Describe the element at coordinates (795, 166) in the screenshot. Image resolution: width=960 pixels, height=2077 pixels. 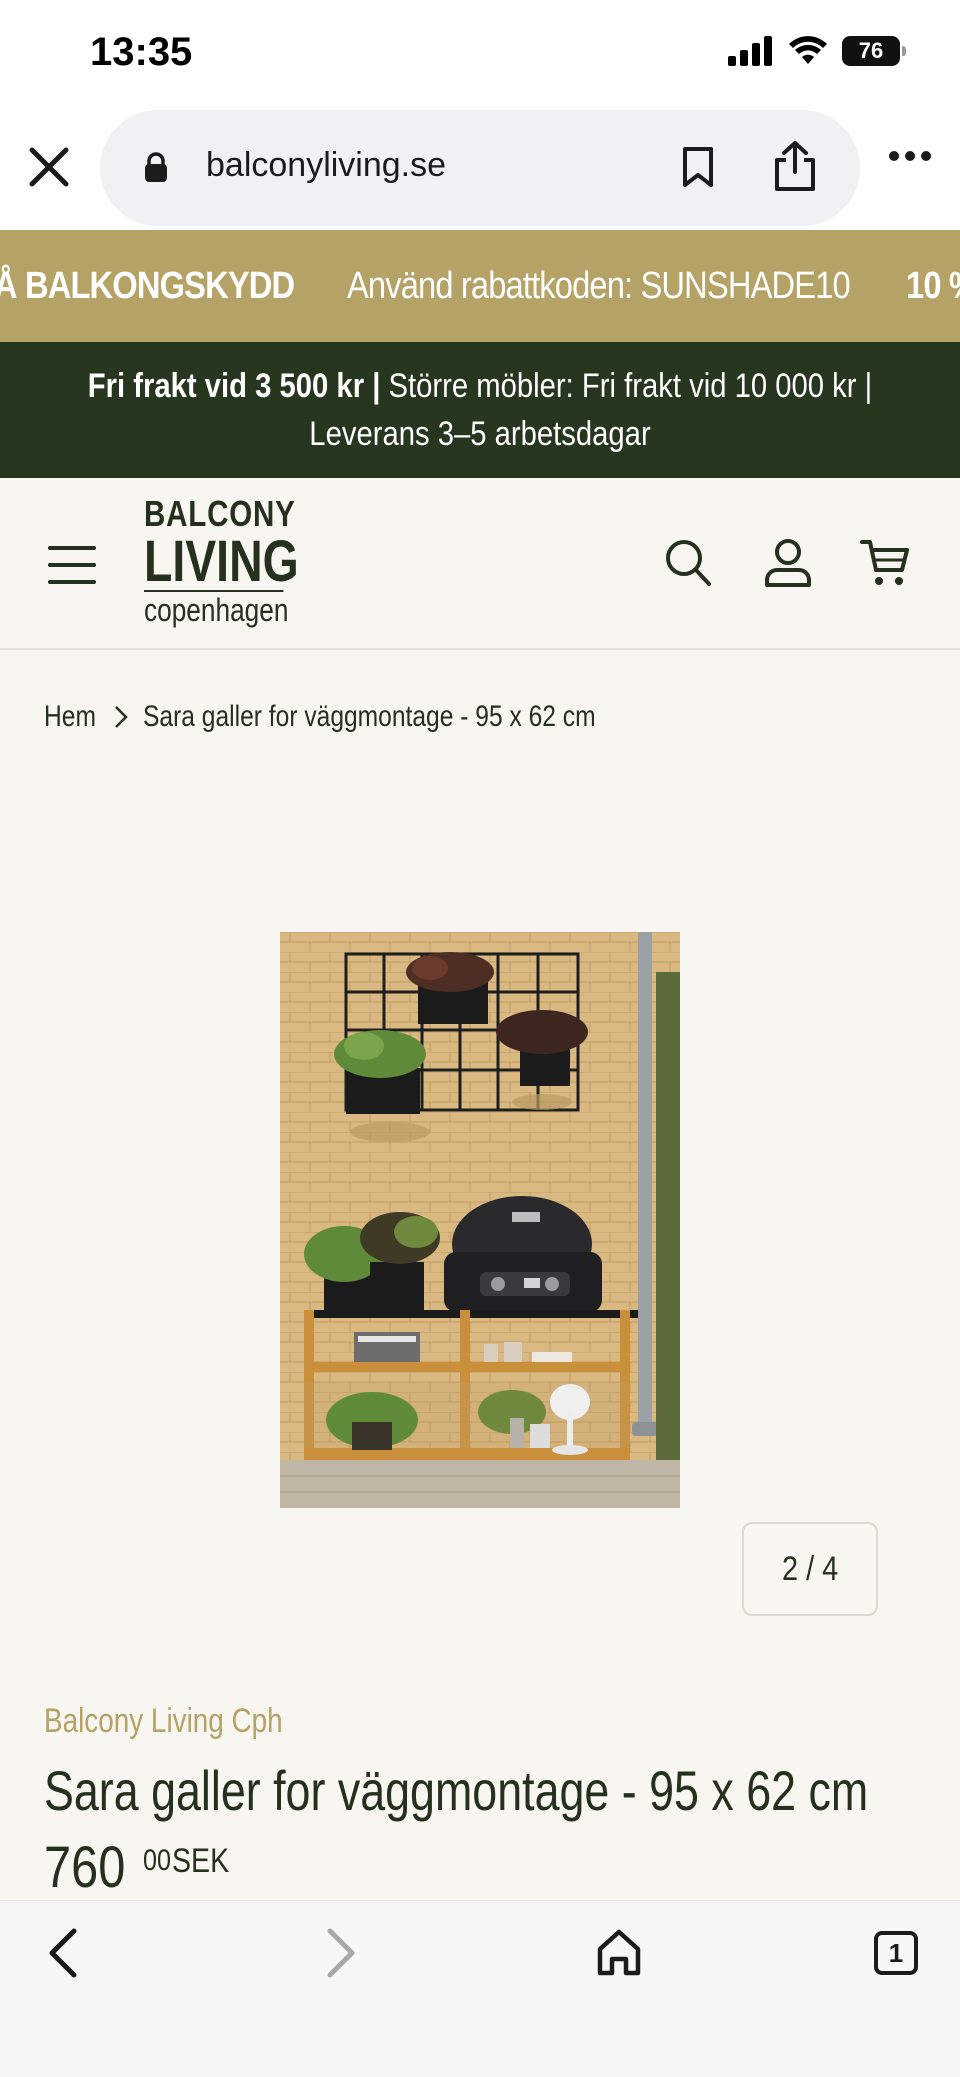
I see `share-icon` at that location.